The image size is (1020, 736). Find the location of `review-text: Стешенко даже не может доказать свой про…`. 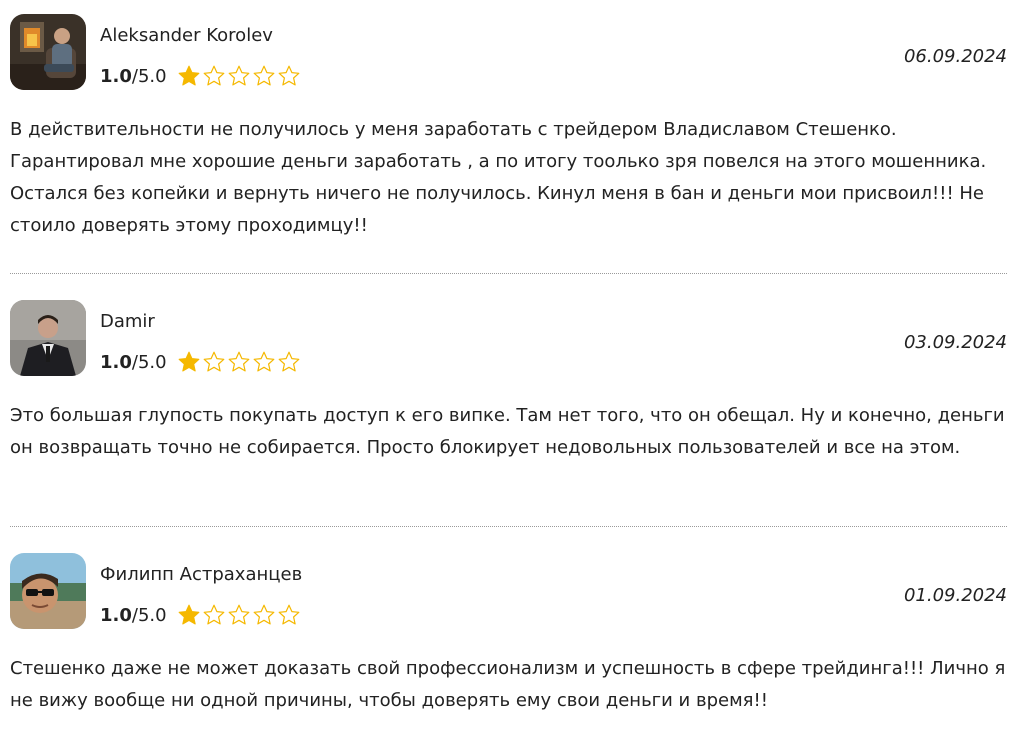

review-text: Стешенко даже не может доказать свой про… is located at coordinates (508, 684).